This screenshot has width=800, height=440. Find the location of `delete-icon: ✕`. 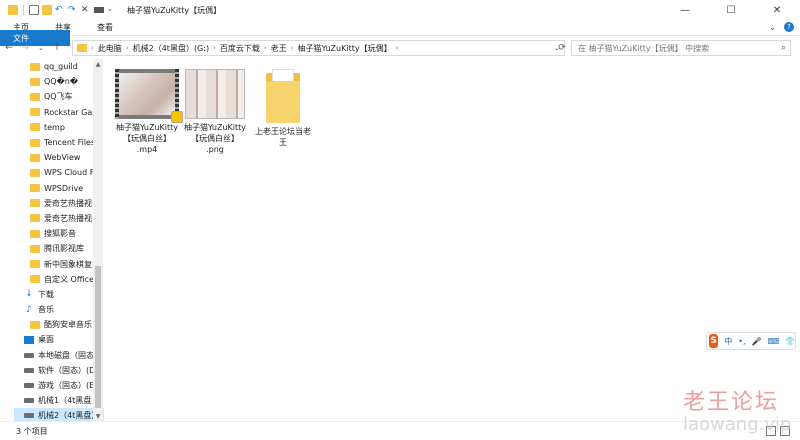

delete-icon: ✕ is located at coordinates (86, 10).